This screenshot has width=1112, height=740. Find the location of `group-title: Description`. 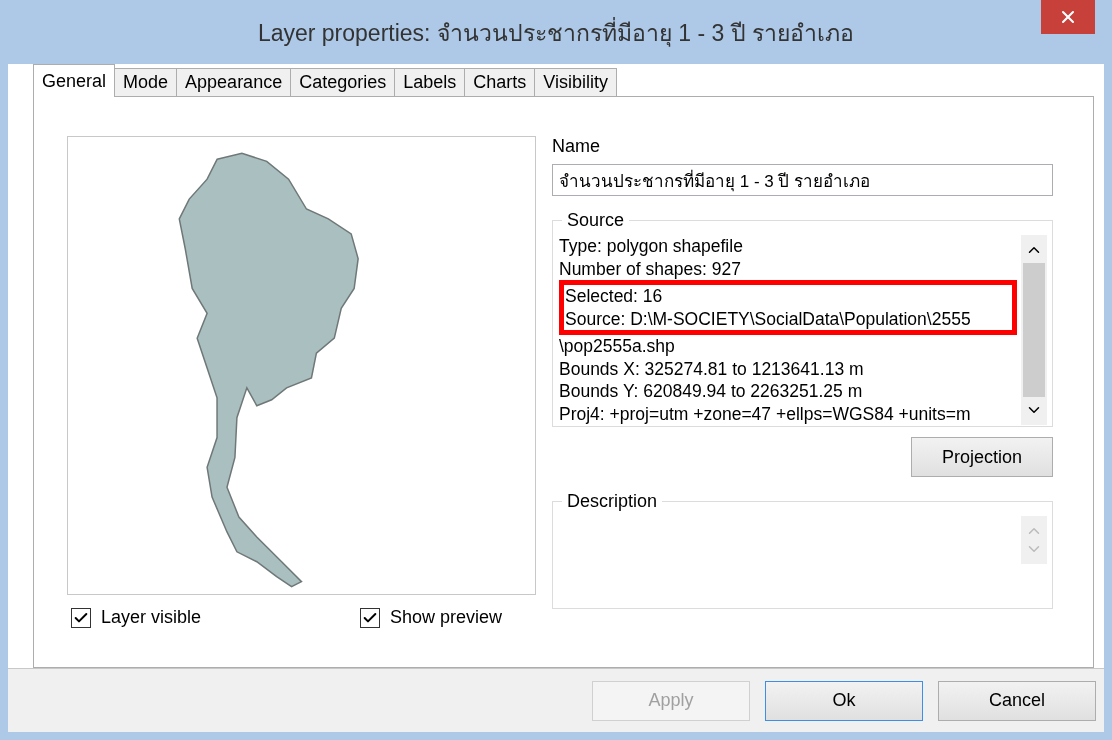

group-title: Description is located at coordinates (612, 501).